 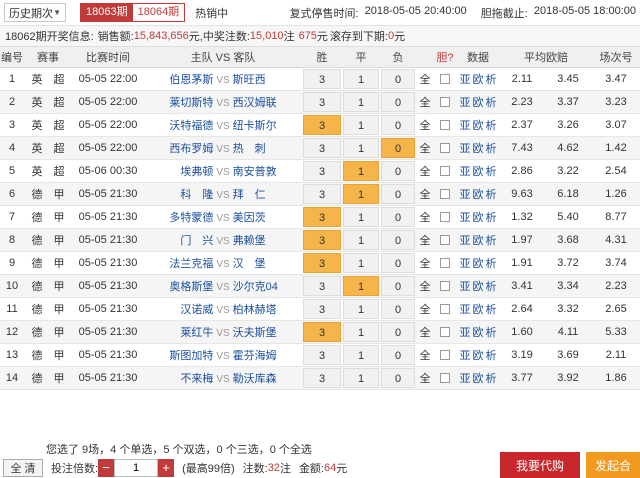 I want to click on away-team: 沙尔克04, so click(x=267, y=286).